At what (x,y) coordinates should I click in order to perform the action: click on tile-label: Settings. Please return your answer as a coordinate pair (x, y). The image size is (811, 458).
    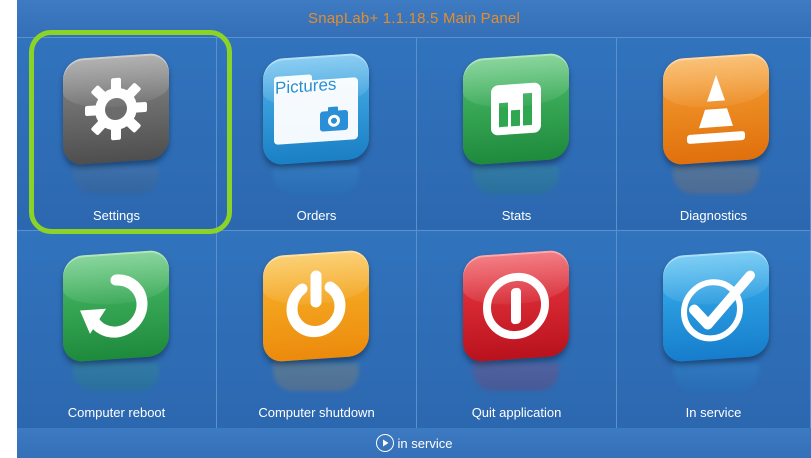
    Looking at the image, I should click on (116, 215).